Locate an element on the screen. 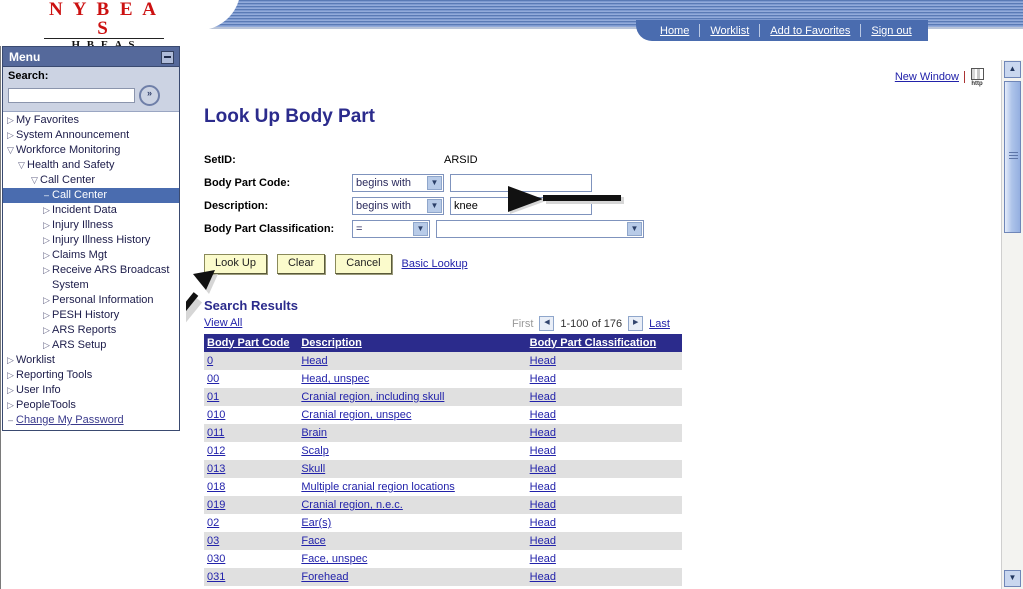  cell-link: 013 is located at coordinates (216, 469).